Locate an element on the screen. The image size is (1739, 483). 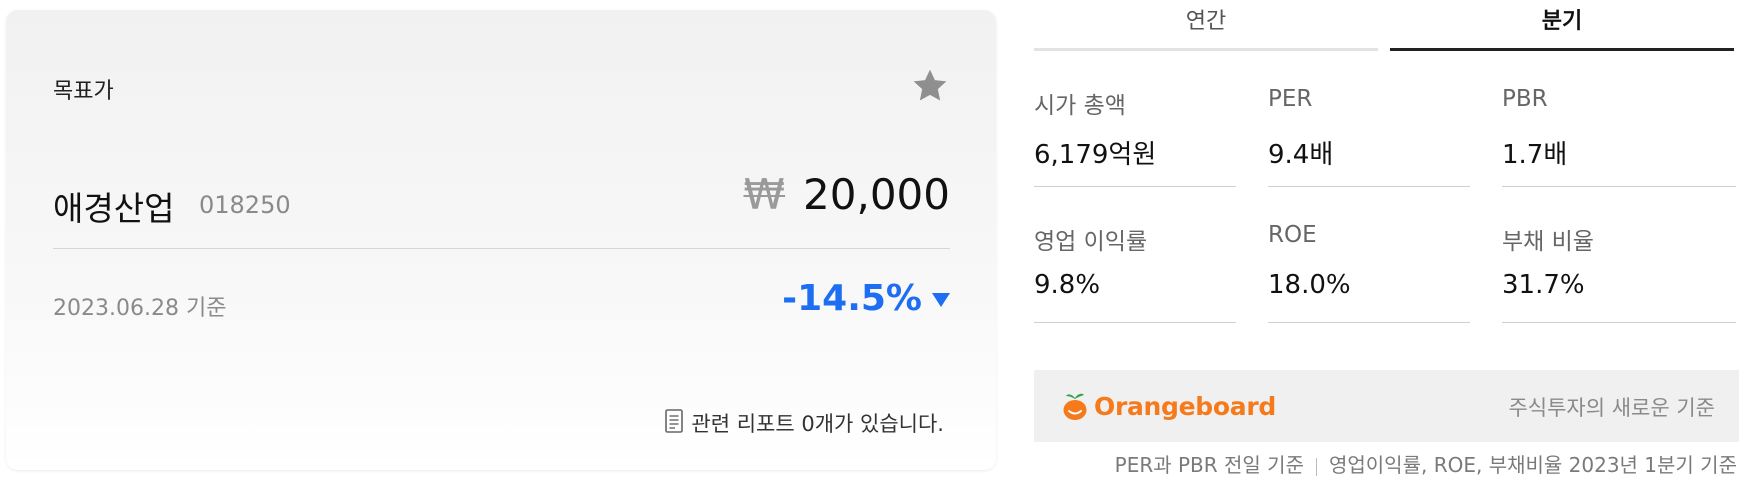
metric-value: 1.7배 is located at coordinates (1535, 155).